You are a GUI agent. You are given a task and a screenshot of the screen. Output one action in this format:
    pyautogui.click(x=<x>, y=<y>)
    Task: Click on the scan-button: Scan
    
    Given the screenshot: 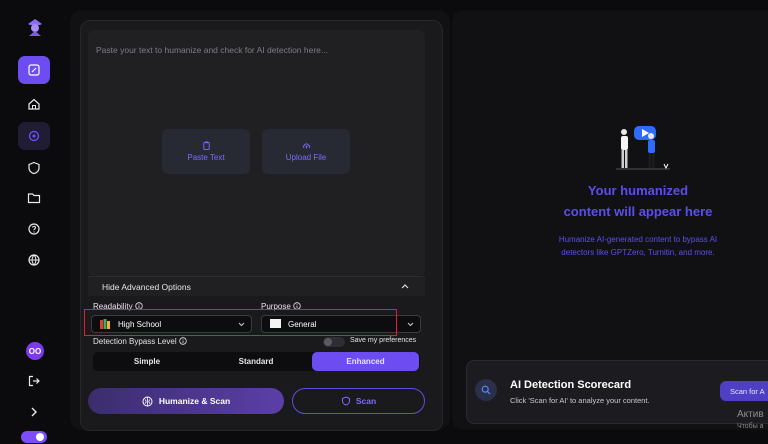 What is the action you would take?
    pyautogui.click(x=358, y=401)
    